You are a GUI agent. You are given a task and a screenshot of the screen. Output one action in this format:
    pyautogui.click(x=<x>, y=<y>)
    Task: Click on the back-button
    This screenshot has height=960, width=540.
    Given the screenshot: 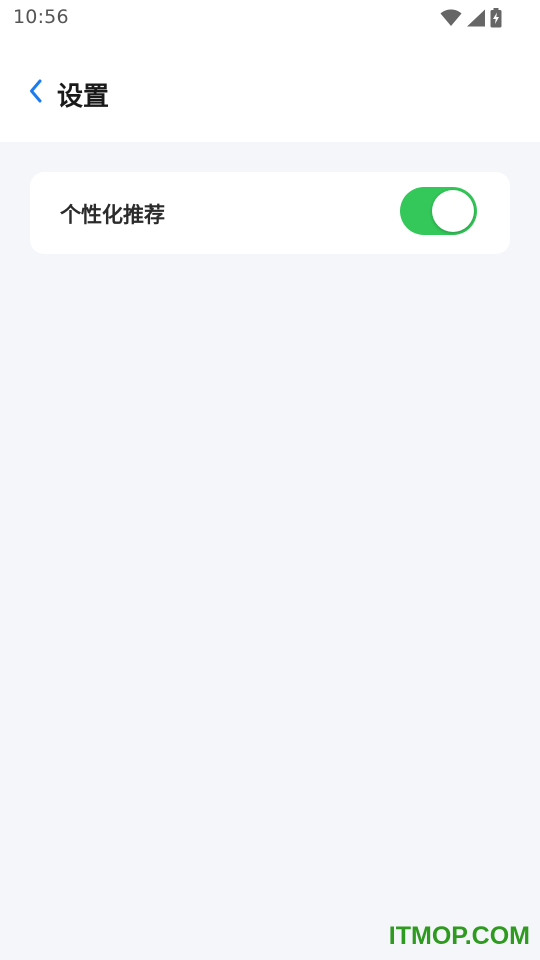 What is the action you would take?
    pyautogui.click(x=36, y=93)
    